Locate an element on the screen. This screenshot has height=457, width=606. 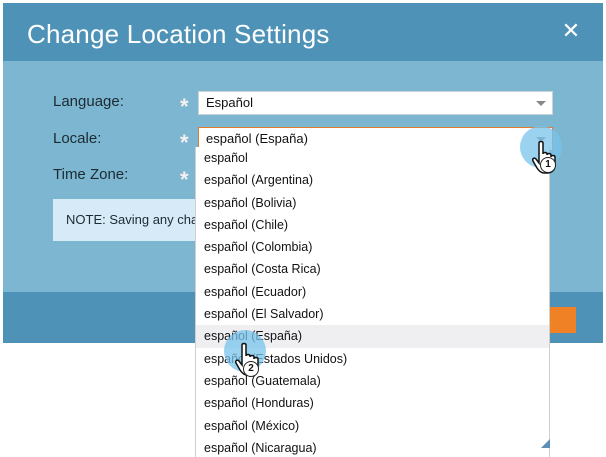
chevron-down-icon is located at coordinates (541, 103).